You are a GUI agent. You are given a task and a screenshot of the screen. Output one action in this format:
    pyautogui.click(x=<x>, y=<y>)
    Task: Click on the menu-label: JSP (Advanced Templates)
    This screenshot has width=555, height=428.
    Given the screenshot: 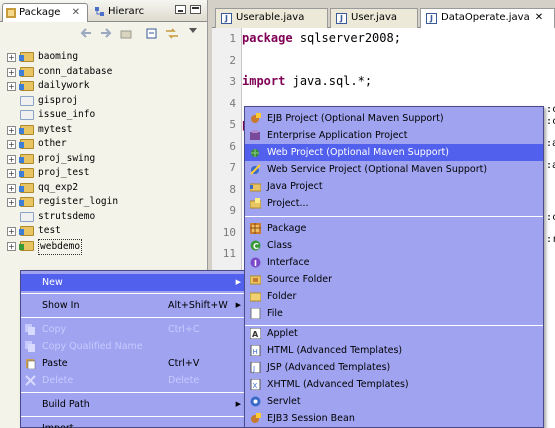 What is the action you would take?
    pyautogui.click(x=329, y=367)
    